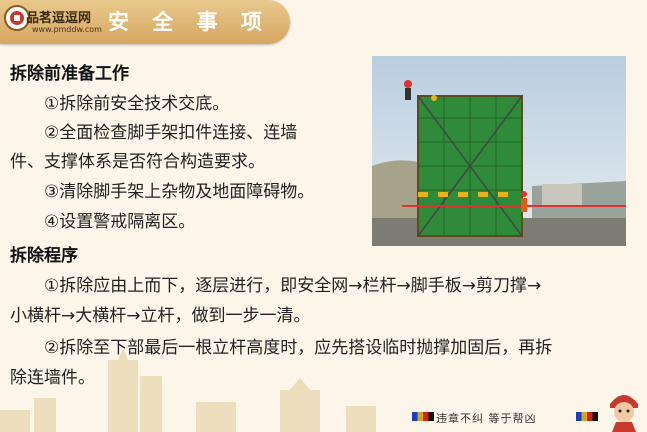 The image size is (647, 432). Describe the element at coordinates (59, 18) in the screenshot. I see `logo-title: 品茗逗逗网` at that location.